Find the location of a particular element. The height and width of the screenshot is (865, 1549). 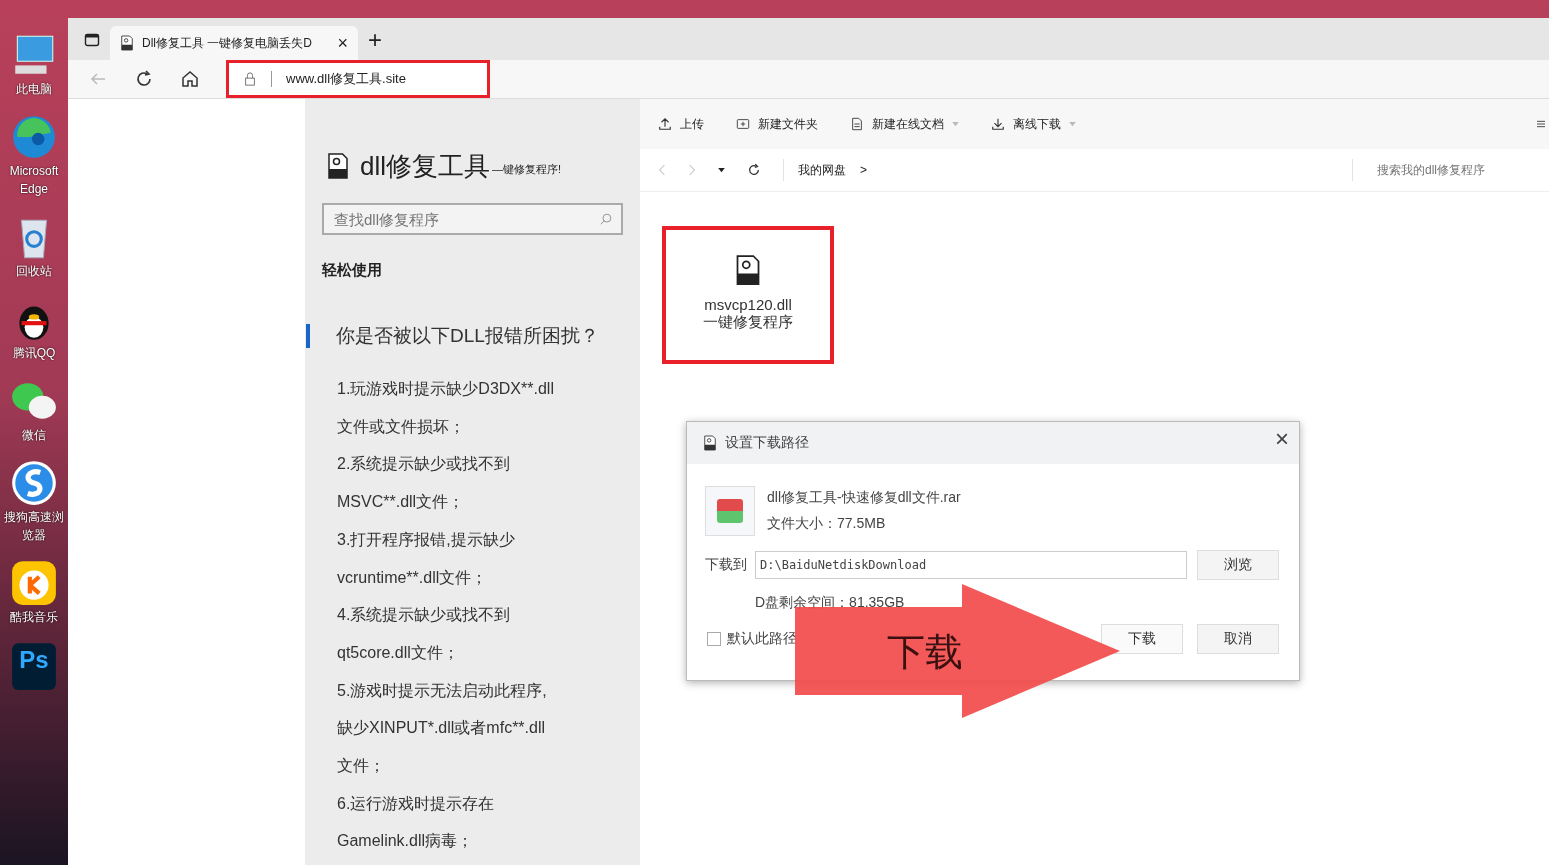

toolbar-button: 新建在线文档 is located at coordinates (904, 124).